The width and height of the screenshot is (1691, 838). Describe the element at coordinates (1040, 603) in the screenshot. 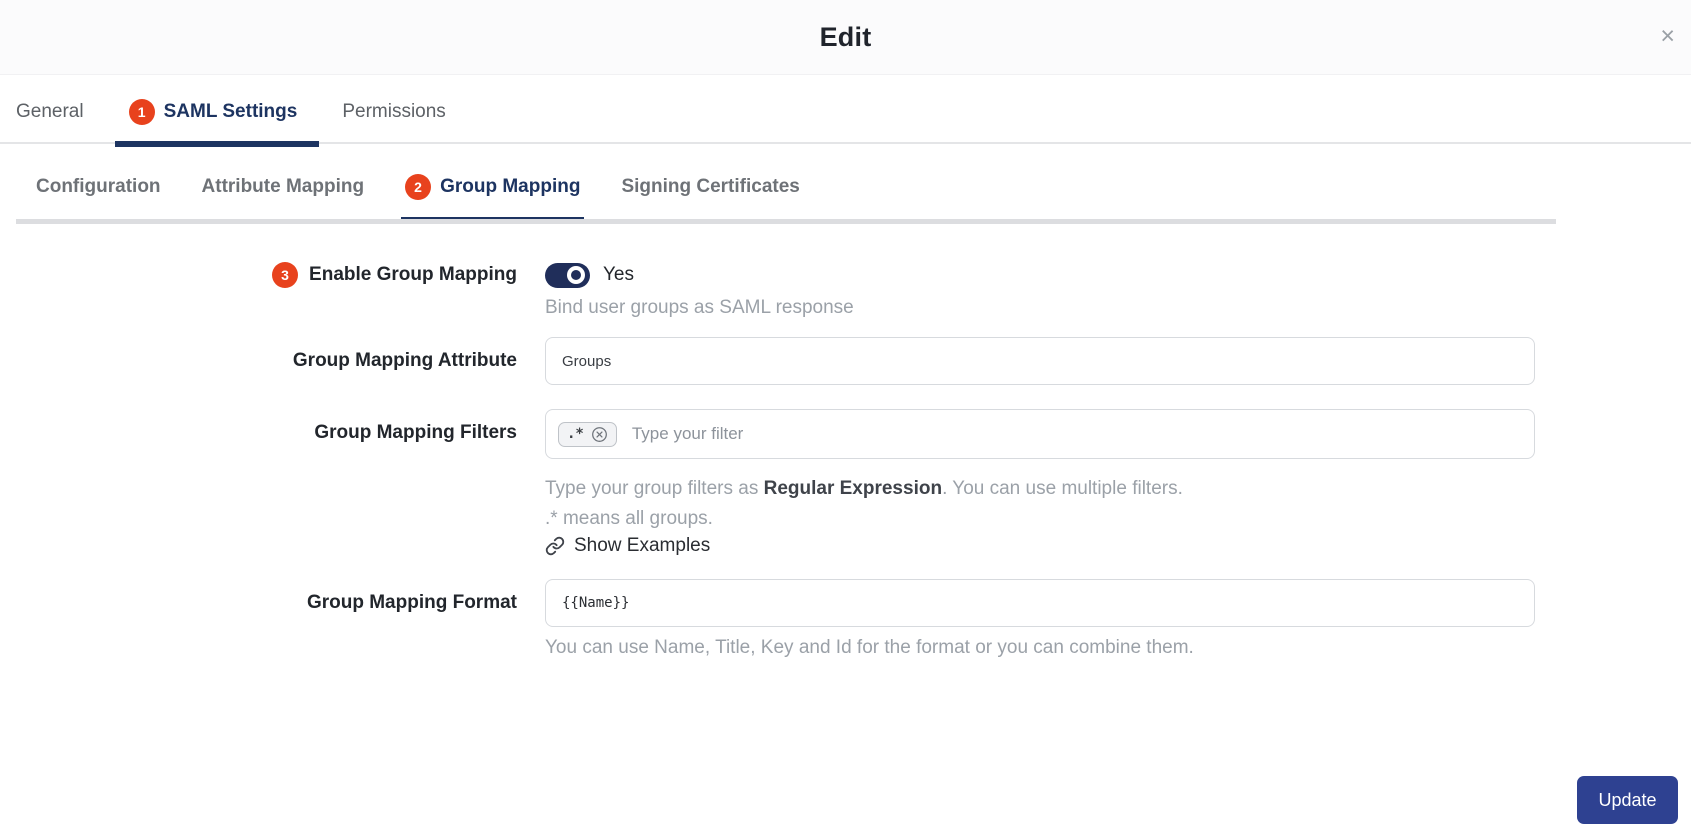

I see `group-mapping-format-input` at that location.